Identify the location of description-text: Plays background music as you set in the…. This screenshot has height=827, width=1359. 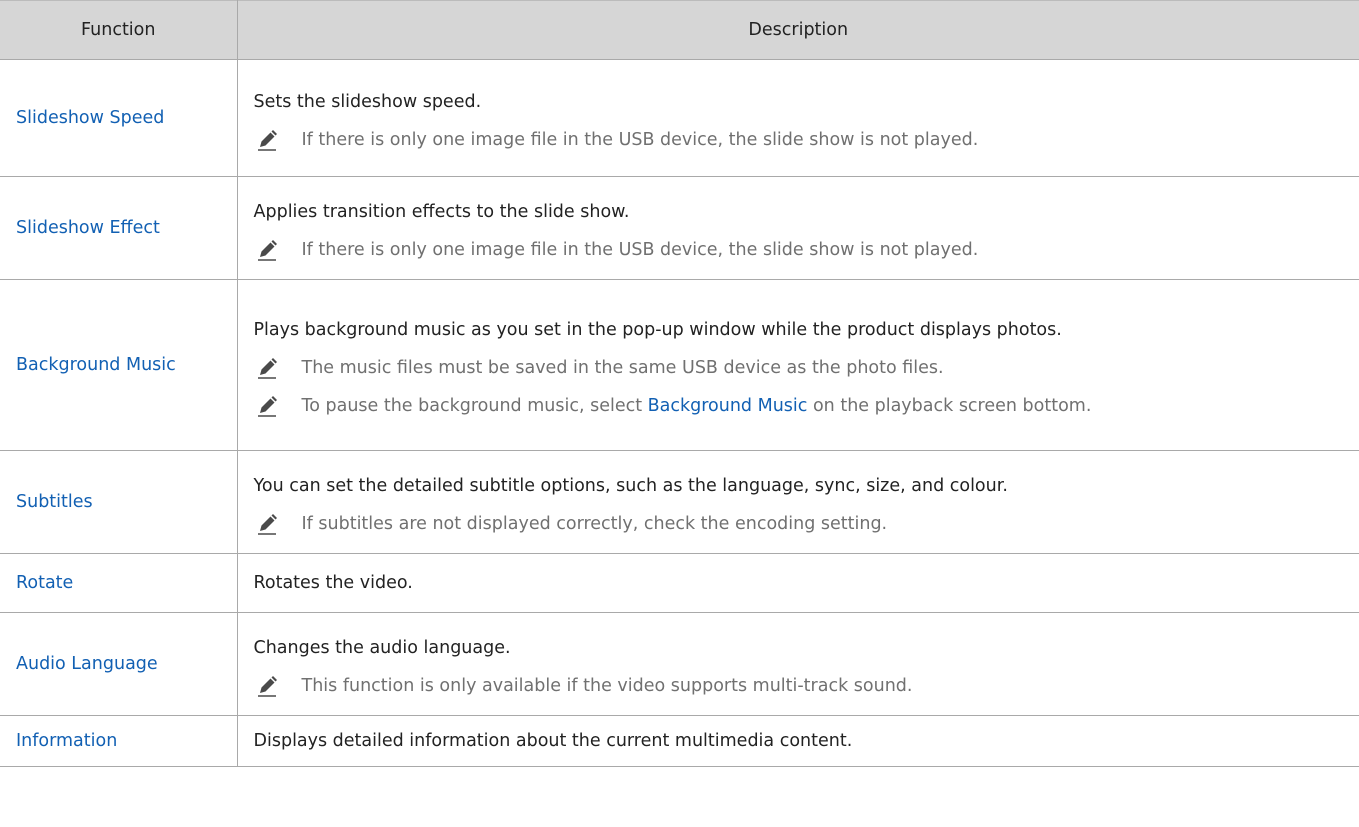
(657, 330).